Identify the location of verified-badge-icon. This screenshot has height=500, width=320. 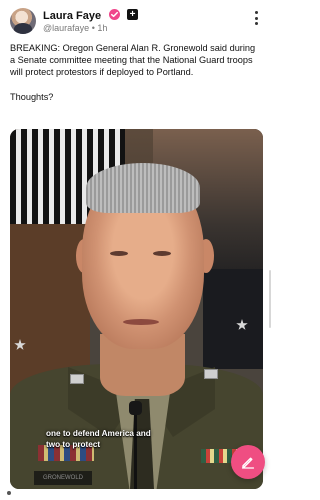
(114, 15).